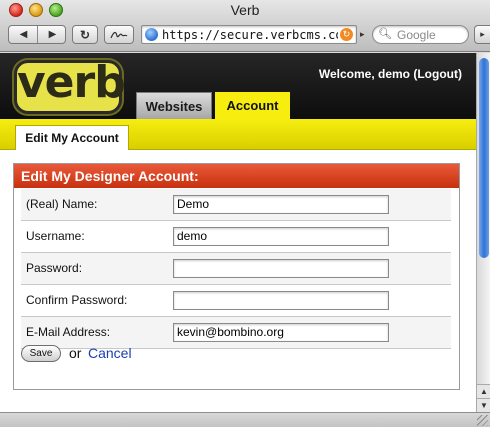  I want to click on scroll-down-arrow-icon: ▼, so click(483, 405).